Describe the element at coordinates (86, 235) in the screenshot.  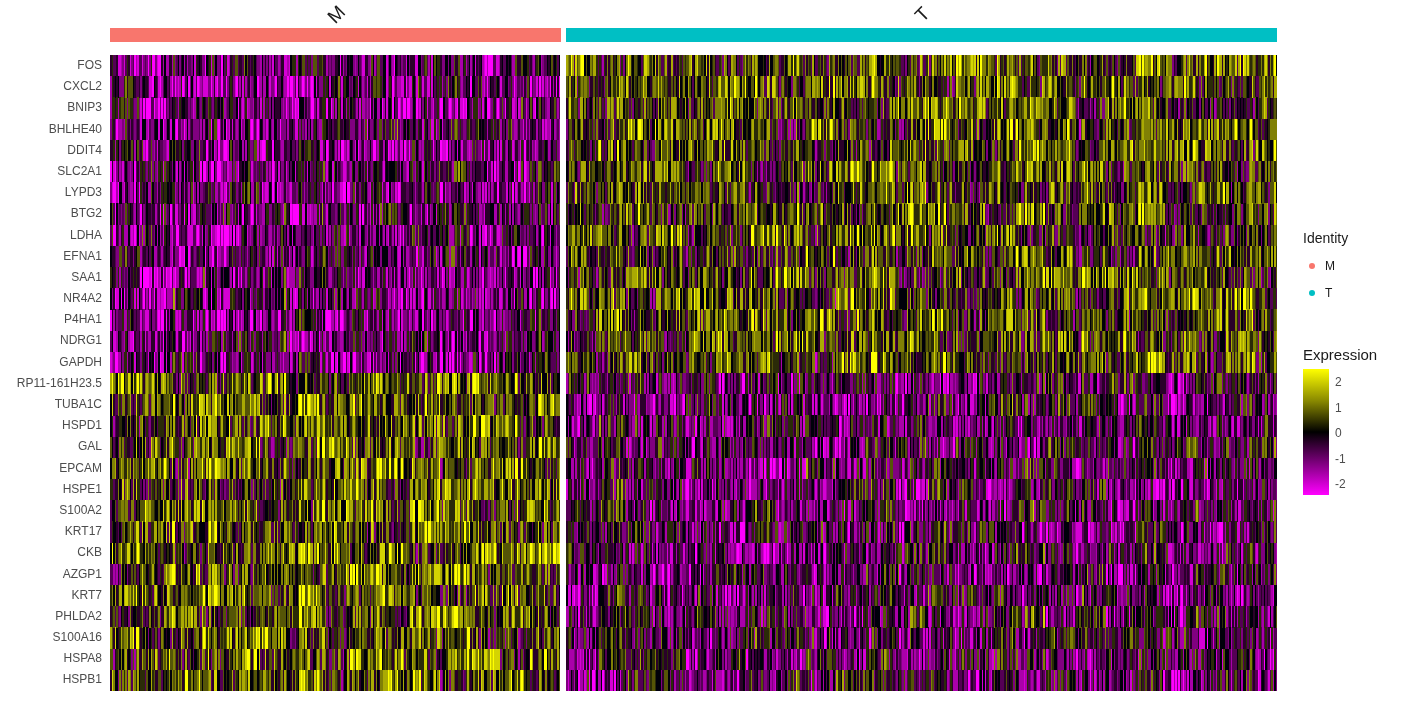
I see `gene-label: LDHA` at that location.